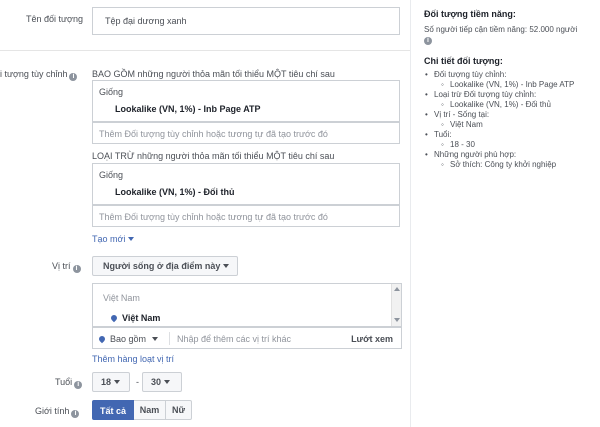 The height and width of the screenshot is (427, 600). Describe the element at coordinates (499, 135) in the screenshot. I see `detail-item: Tuổi:` at that location.